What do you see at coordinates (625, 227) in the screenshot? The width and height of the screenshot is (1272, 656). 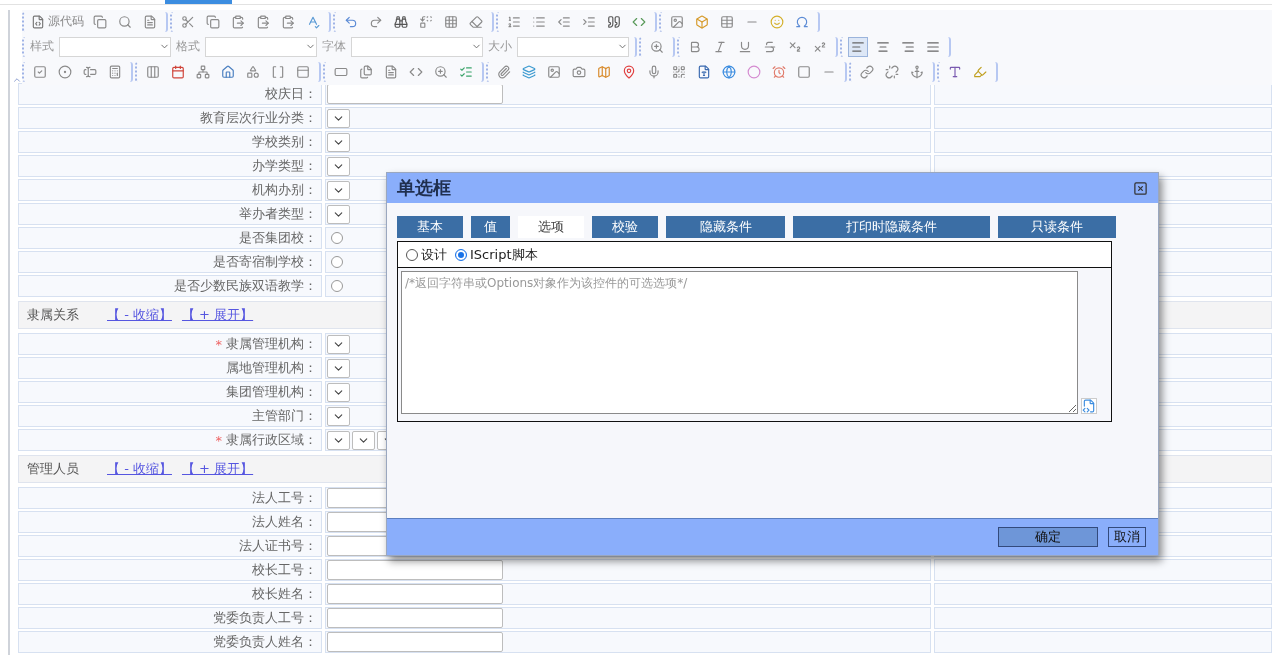 I see `tab: 校验` at bounding box center [625, 227].